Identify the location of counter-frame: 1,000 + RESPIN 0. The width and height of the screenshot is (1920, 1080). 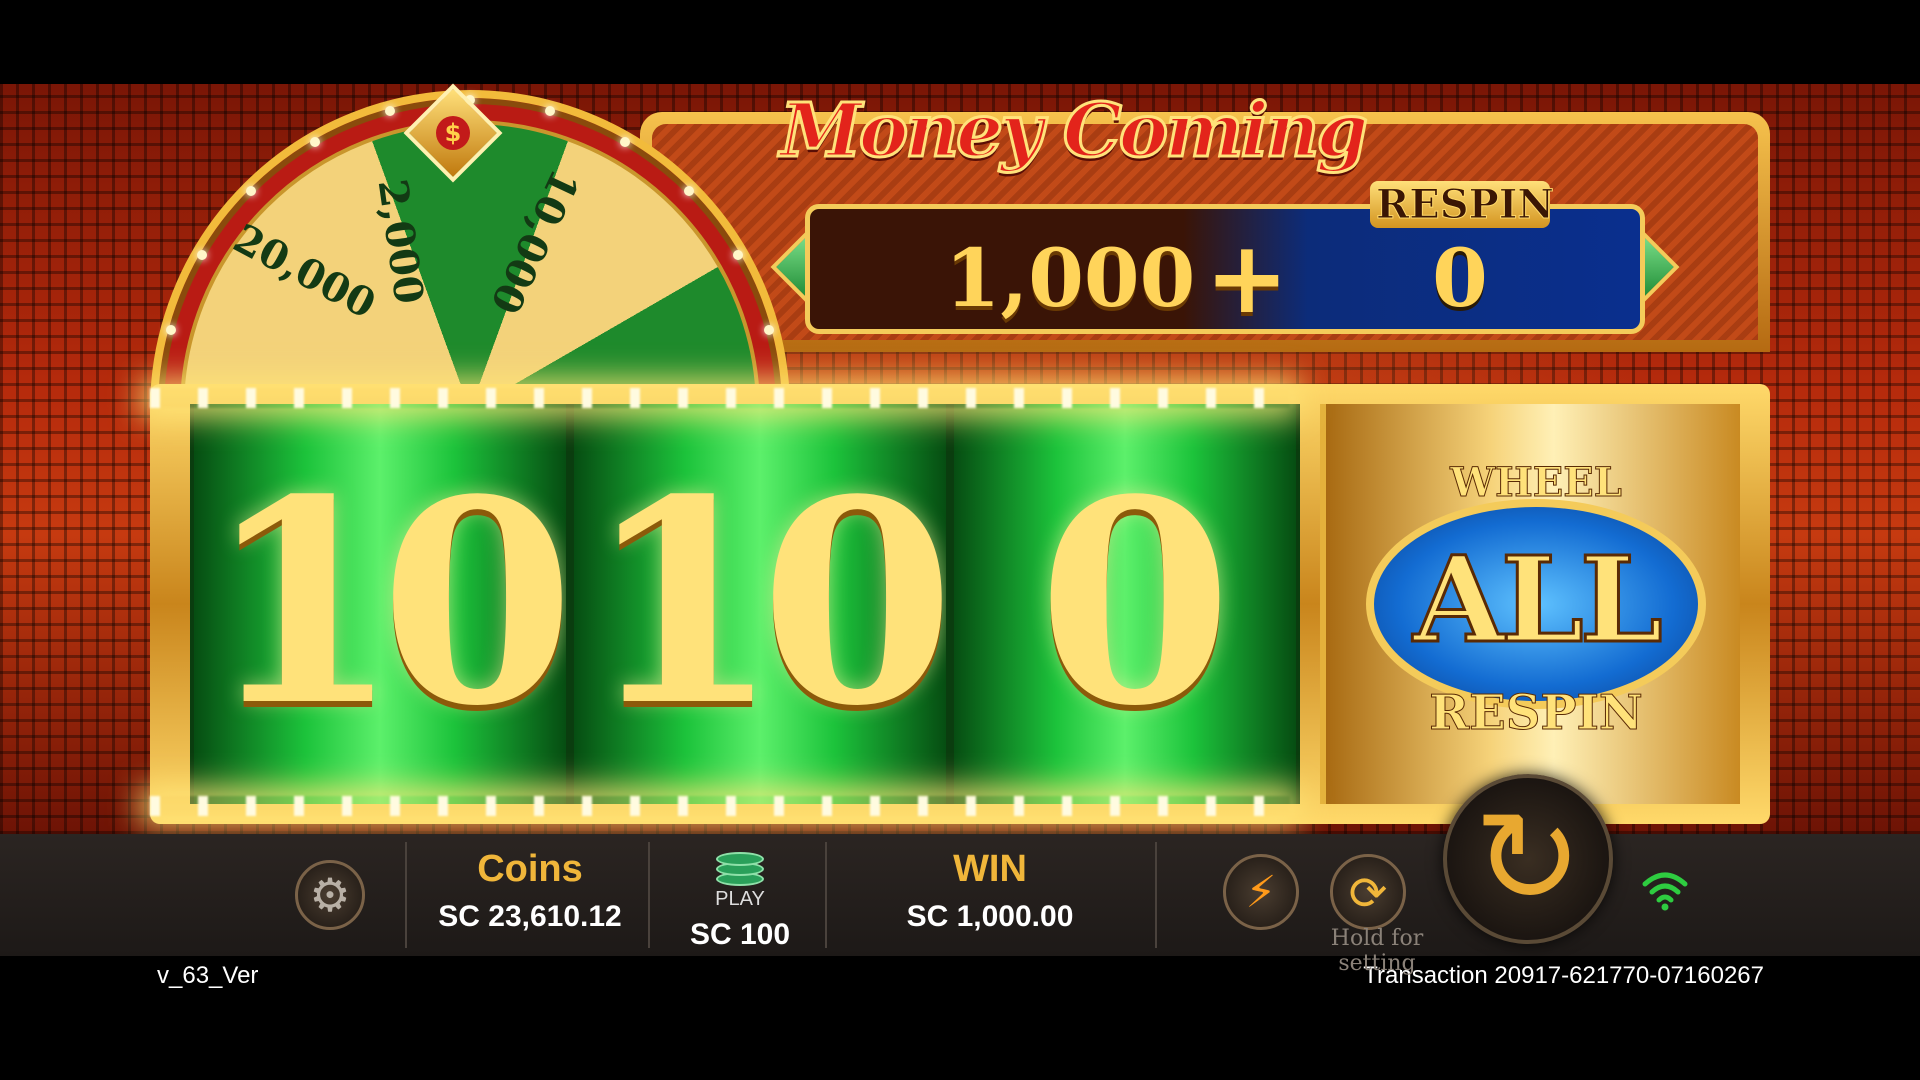
(1225, 258).